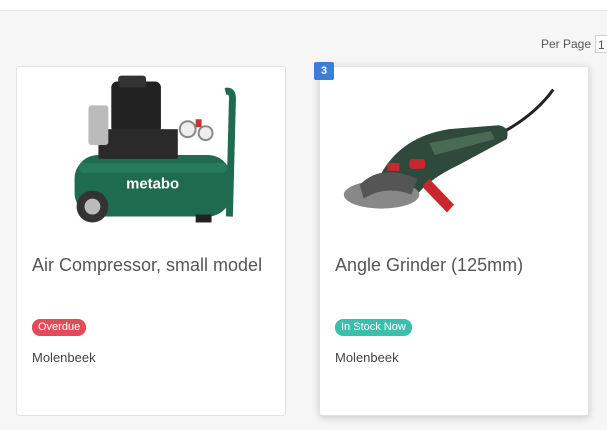  Describe the element at coordinates (601, 44) in the screenshot. I see `per-page-select: 1` at that location.